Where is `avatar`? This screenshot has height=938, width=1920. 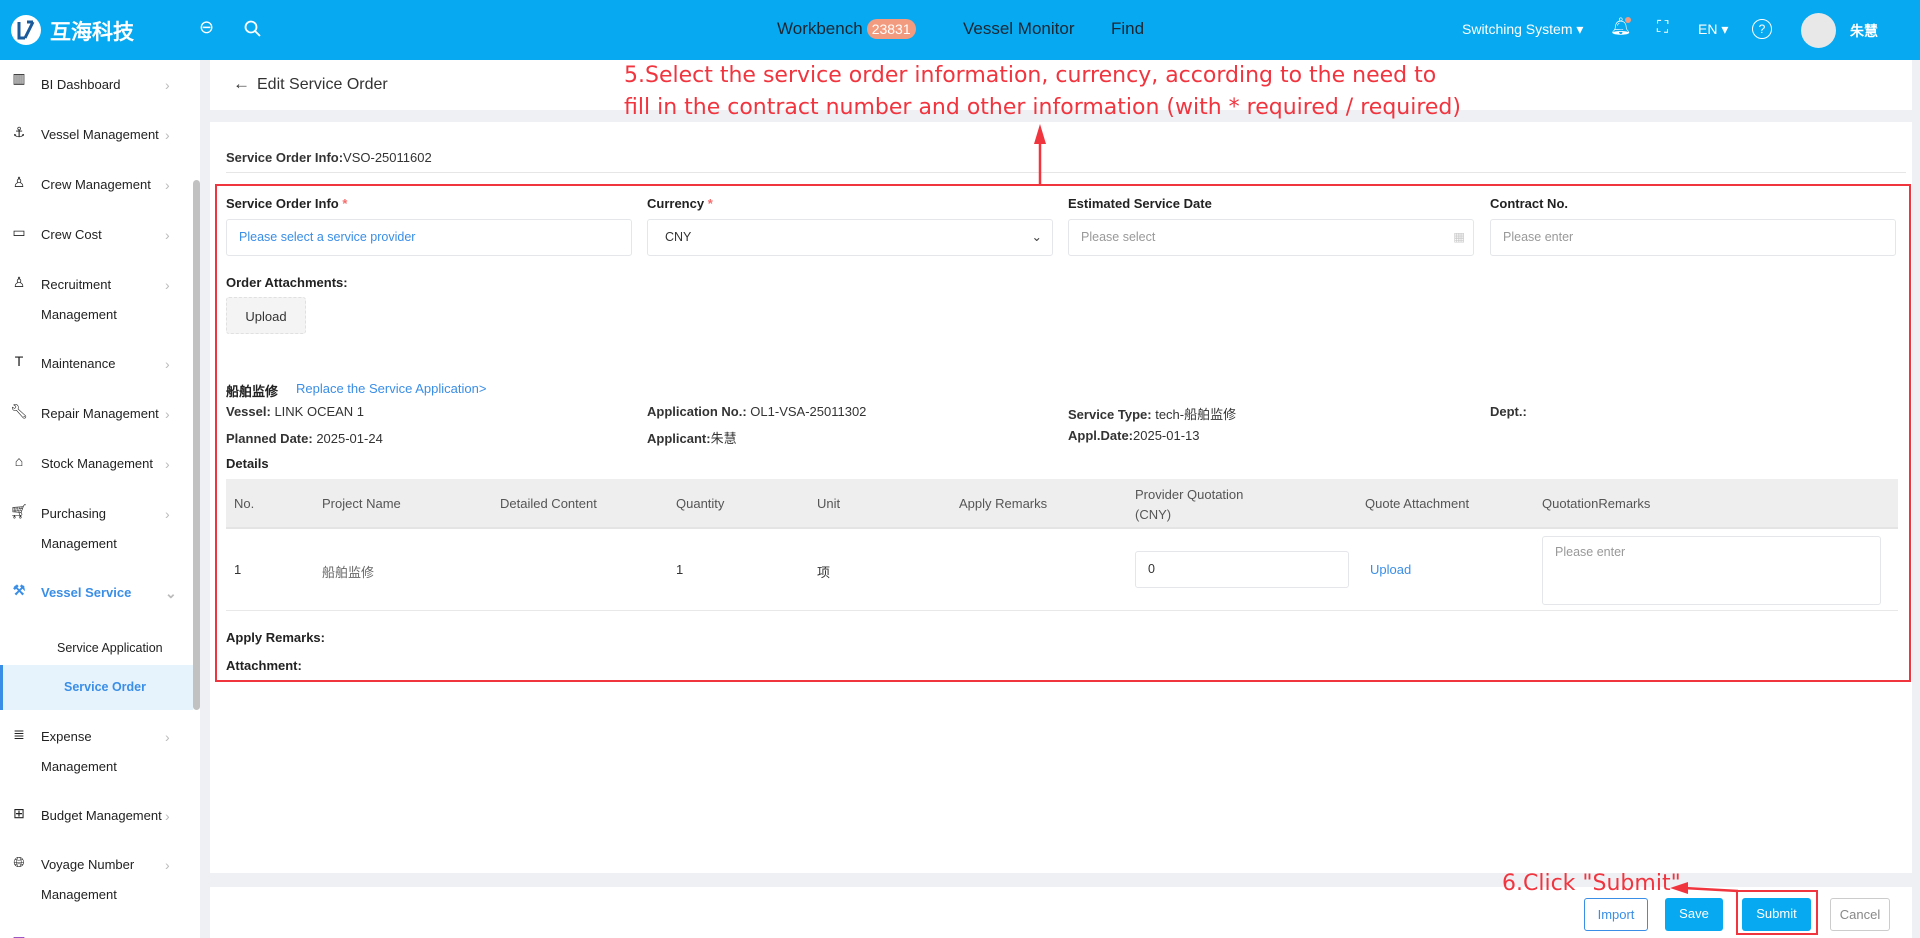
avatar is located at coordinates (1818, 30).